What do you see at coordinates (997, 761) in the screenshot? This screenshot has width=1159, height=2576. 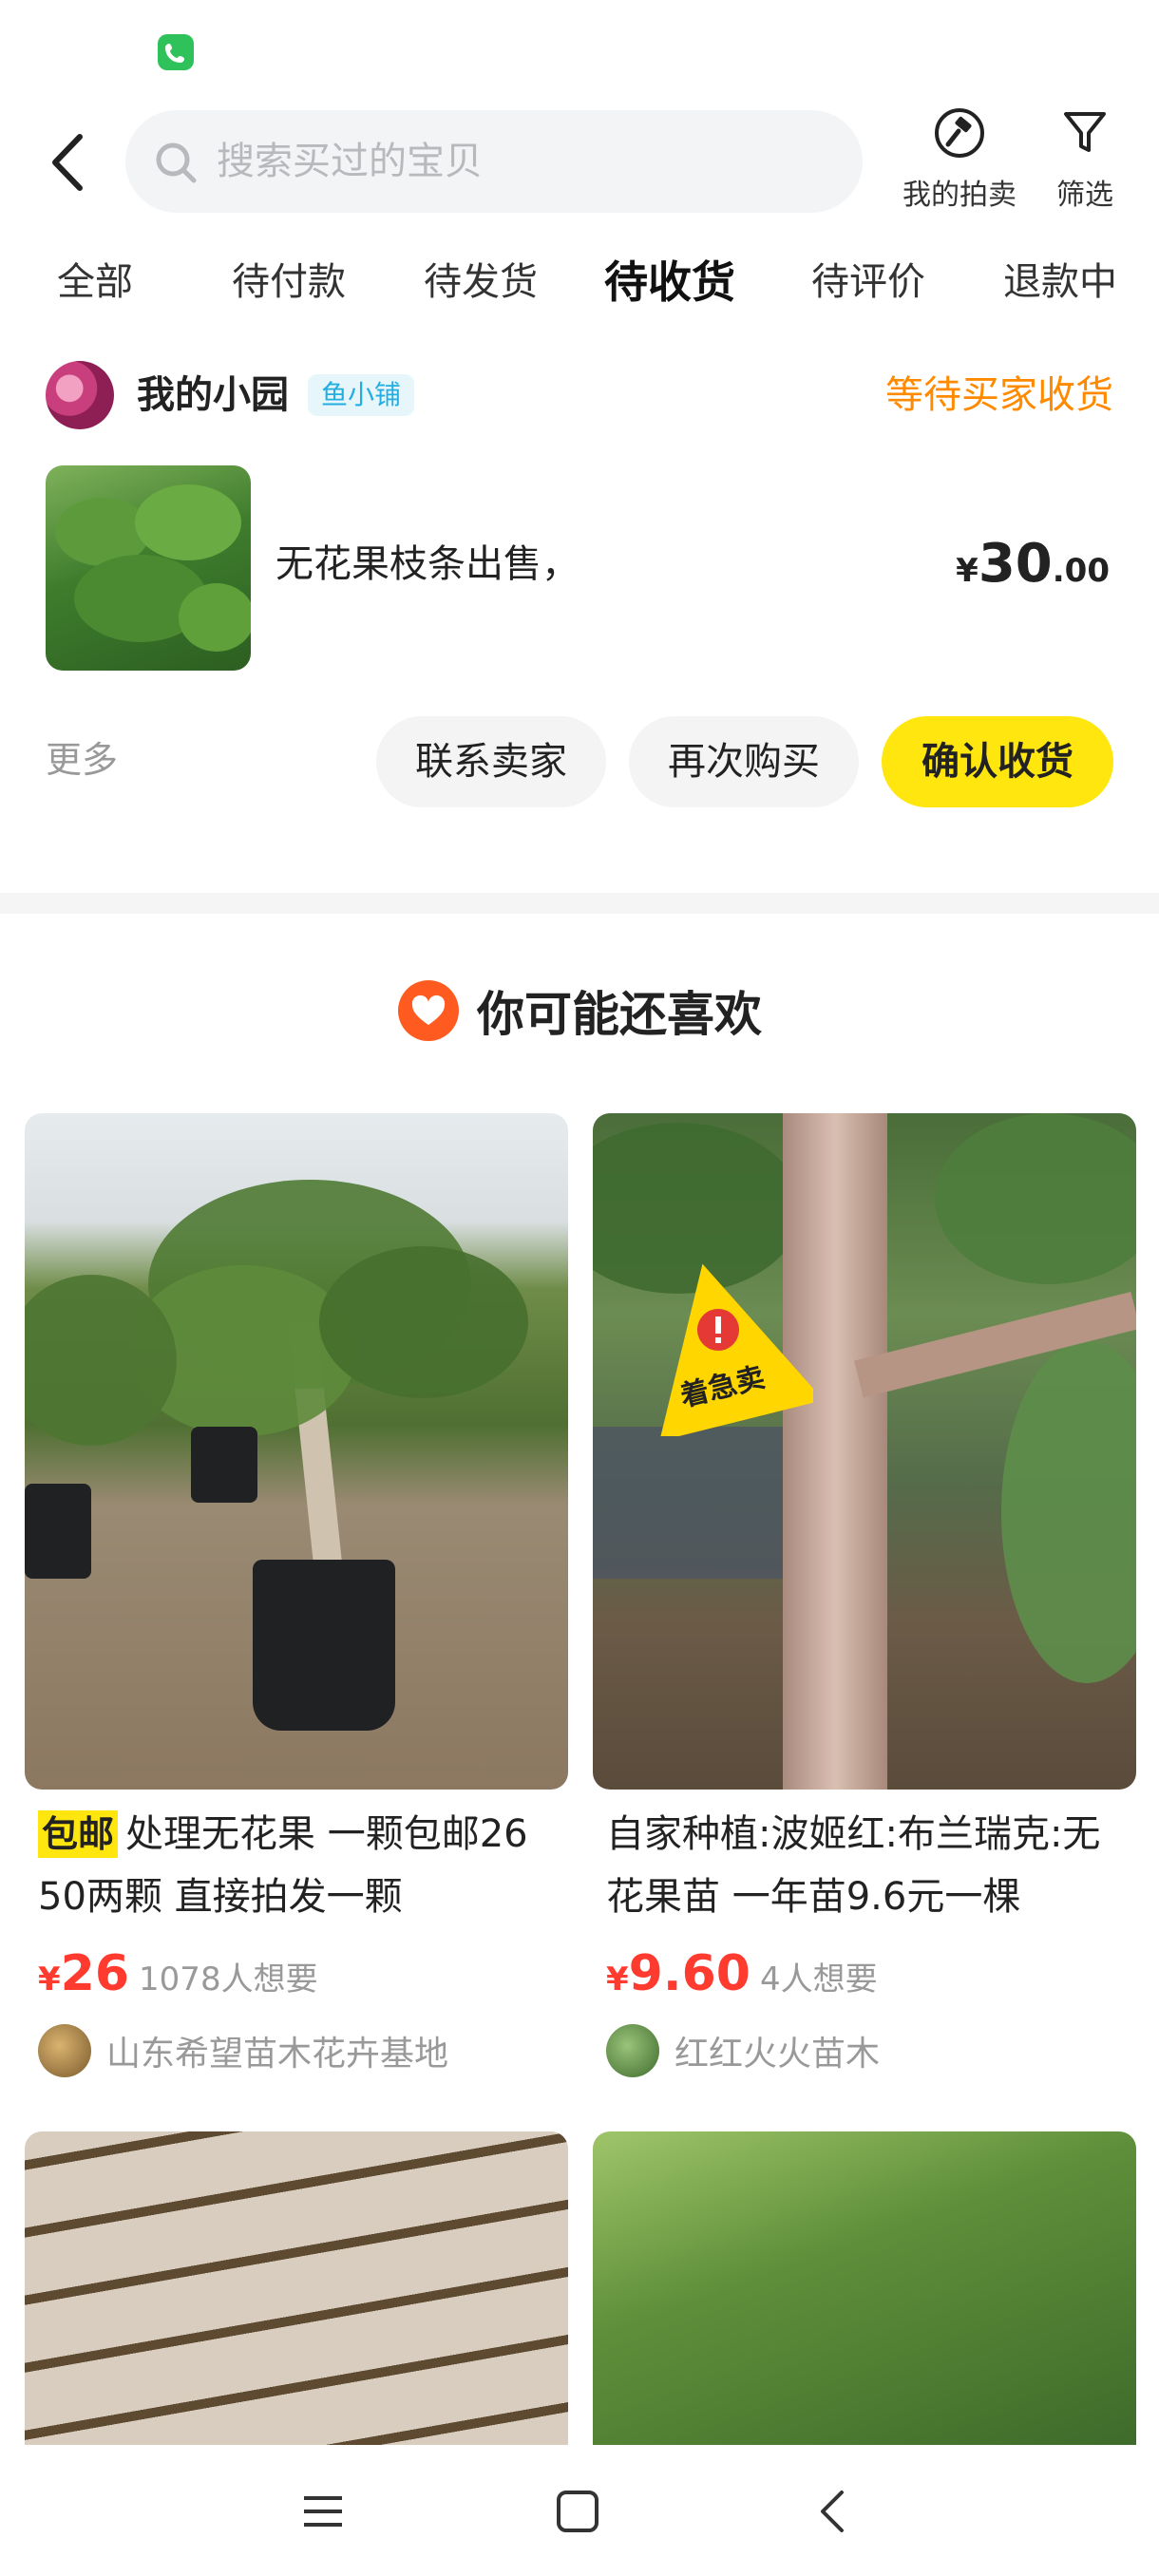 I see `confirm-receipt-button: 确认收货` at bounding box center [997, 761].